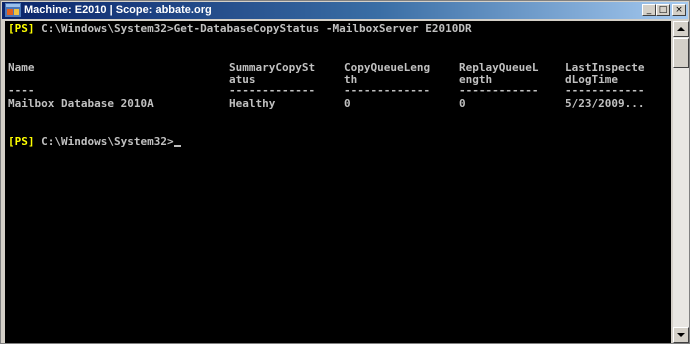  What do you see at coordinates (252, 103) in the screenshot?
I see `cell-status: Healthy` at bounding box center [252, 103].